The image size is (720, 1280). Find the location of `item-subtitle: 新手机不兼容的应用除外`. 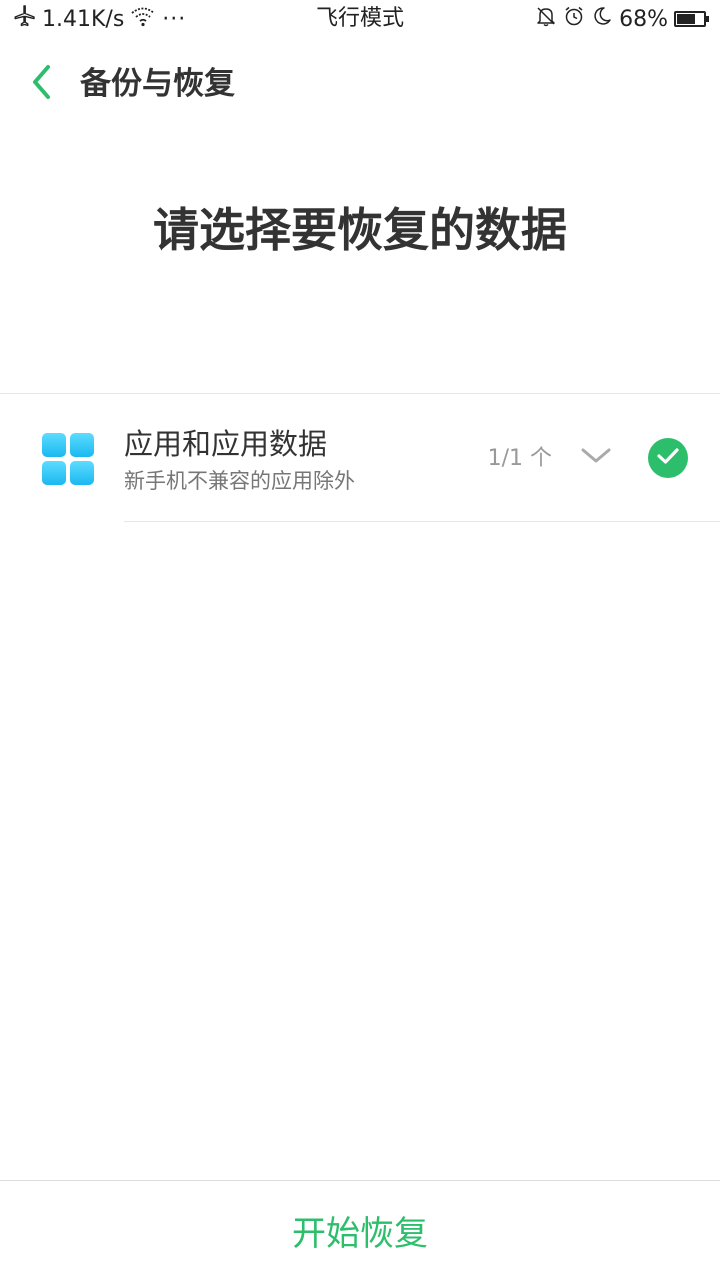

item-subtitle: 新手机不兼容的应用除外 is located at coordinates (239, 481).